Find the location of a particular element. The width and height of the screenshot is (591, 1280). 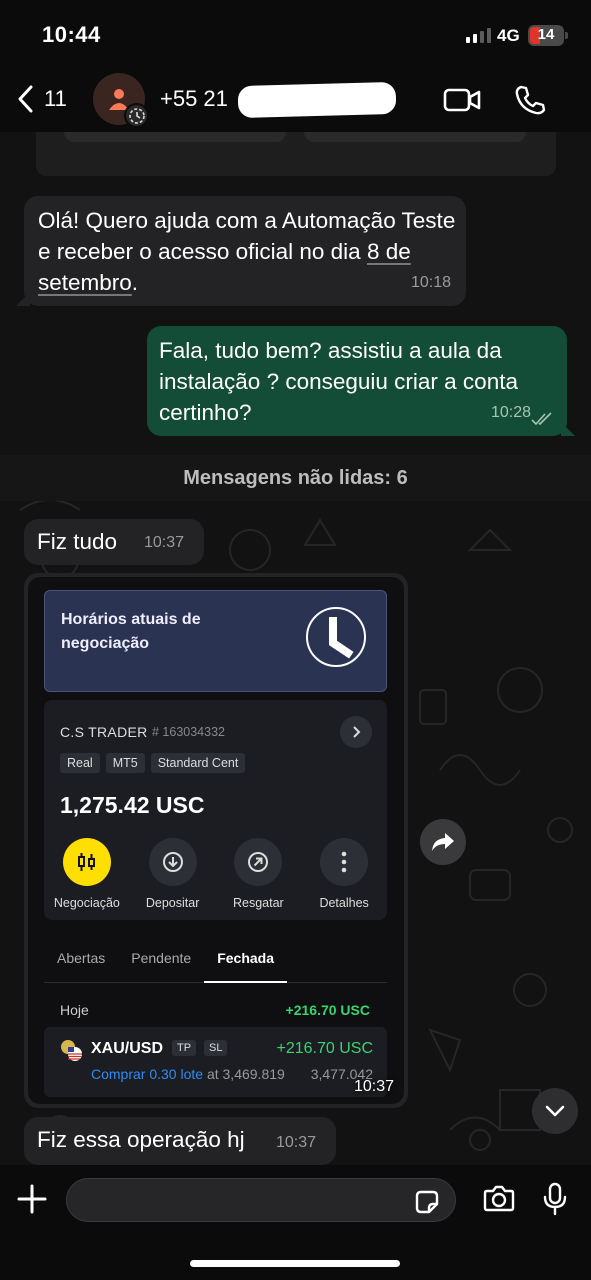

scroll-to-bottom-button is located at coordinates (555, 1111).